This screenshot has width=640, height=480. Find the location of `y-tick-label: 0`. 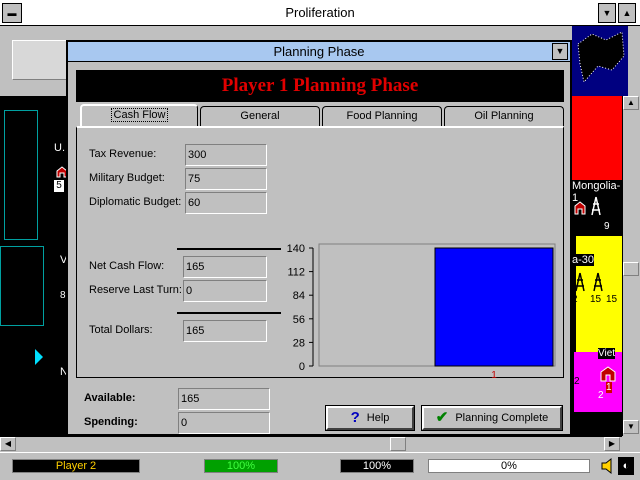

y-tick-label: 0 is located at coordinates (302, 367).